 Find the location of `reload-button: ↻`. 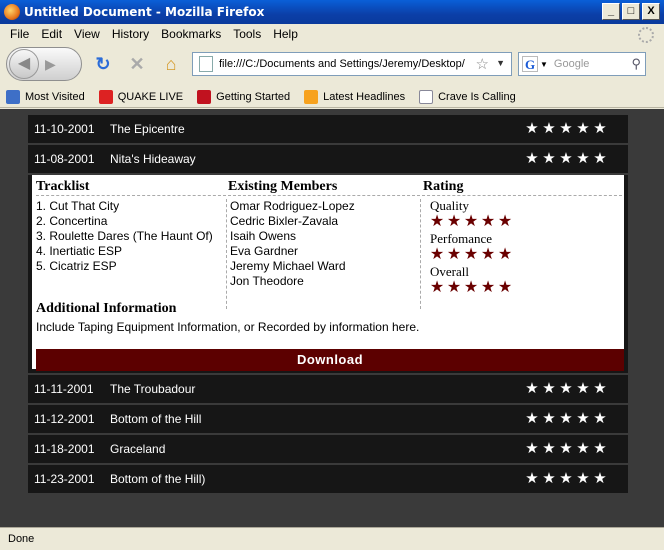

reload-button: ↻ is located at coordinates (103, 64).